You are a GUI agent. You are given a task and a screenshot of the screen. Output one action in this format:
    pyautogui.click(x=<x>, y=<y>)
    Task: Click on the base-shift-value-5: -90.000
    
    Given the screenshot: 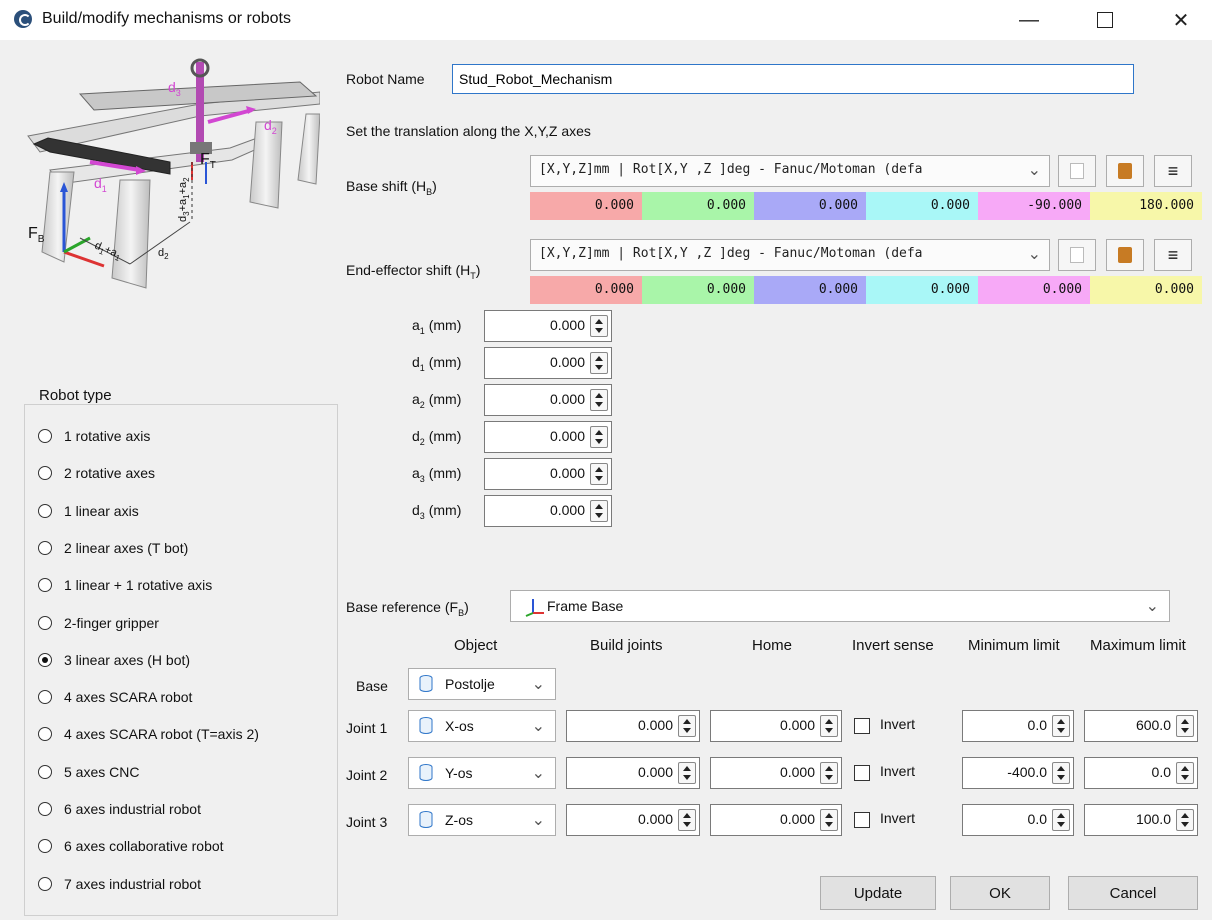 What is the action you would take?
    pyautogui.click(x=1034, y=206)
    